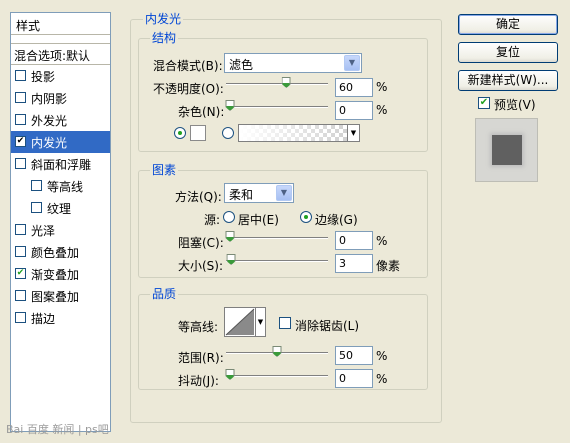  Describe the element at coordinates (258, 219) in the screenshot. I see `source-center-label: 居中(E)` at that location.